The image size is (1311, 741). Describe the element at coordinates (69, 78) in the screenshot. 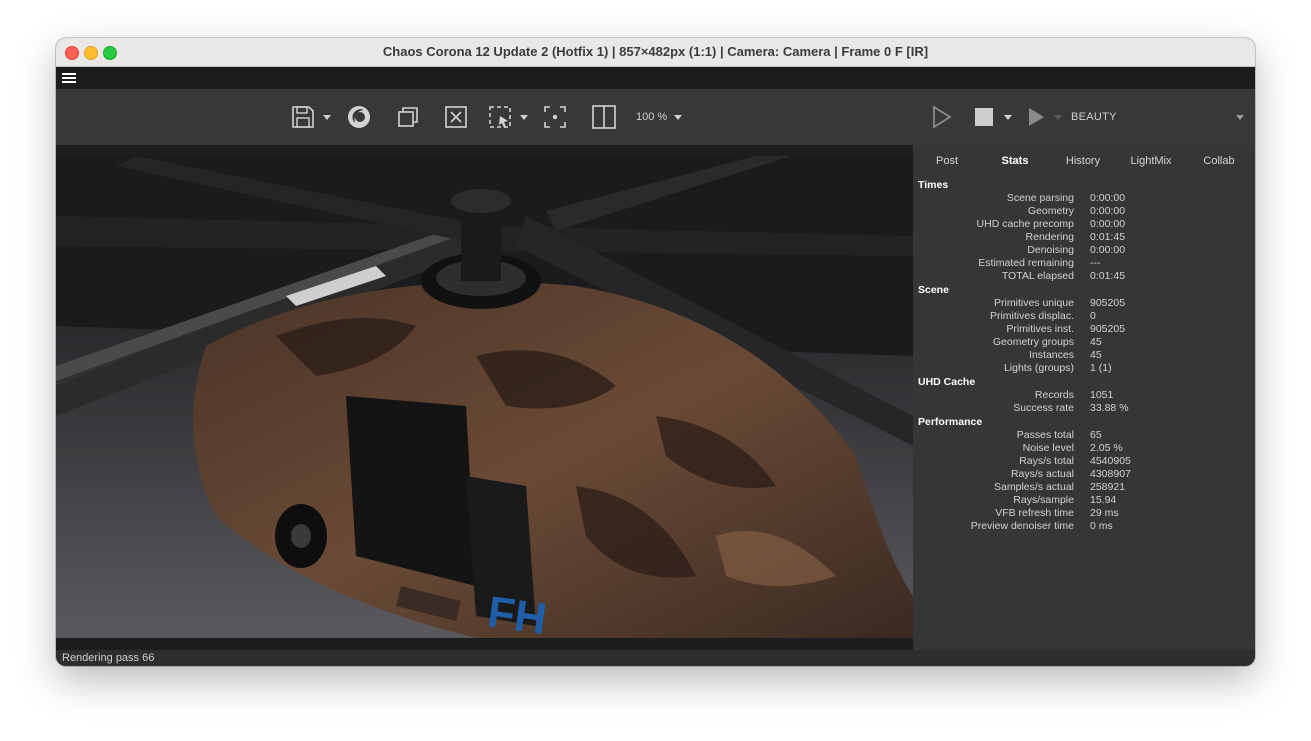

I see `hamburger-menu-icon` at that location.